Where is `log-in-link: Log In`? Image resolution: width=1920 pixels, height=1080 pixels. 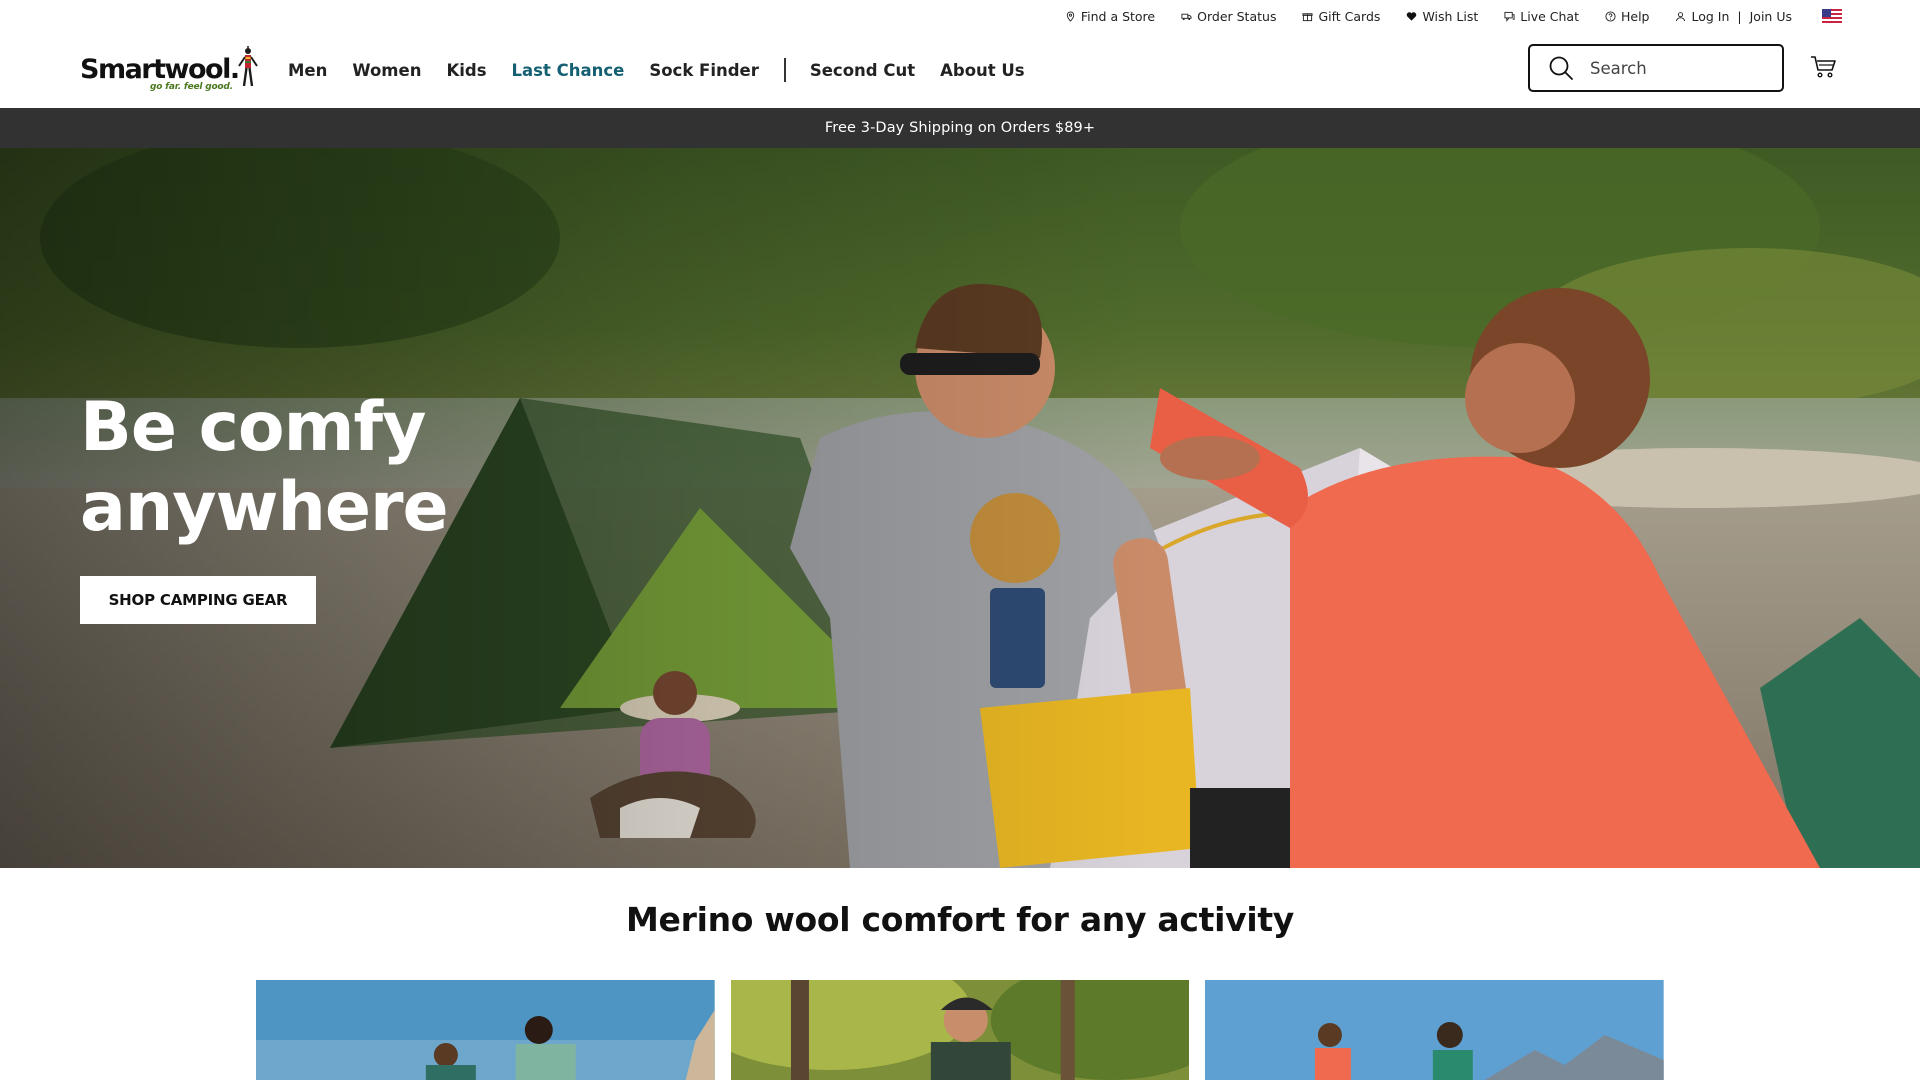
log-in-link: Log In is located at coordinates (1702, 16).